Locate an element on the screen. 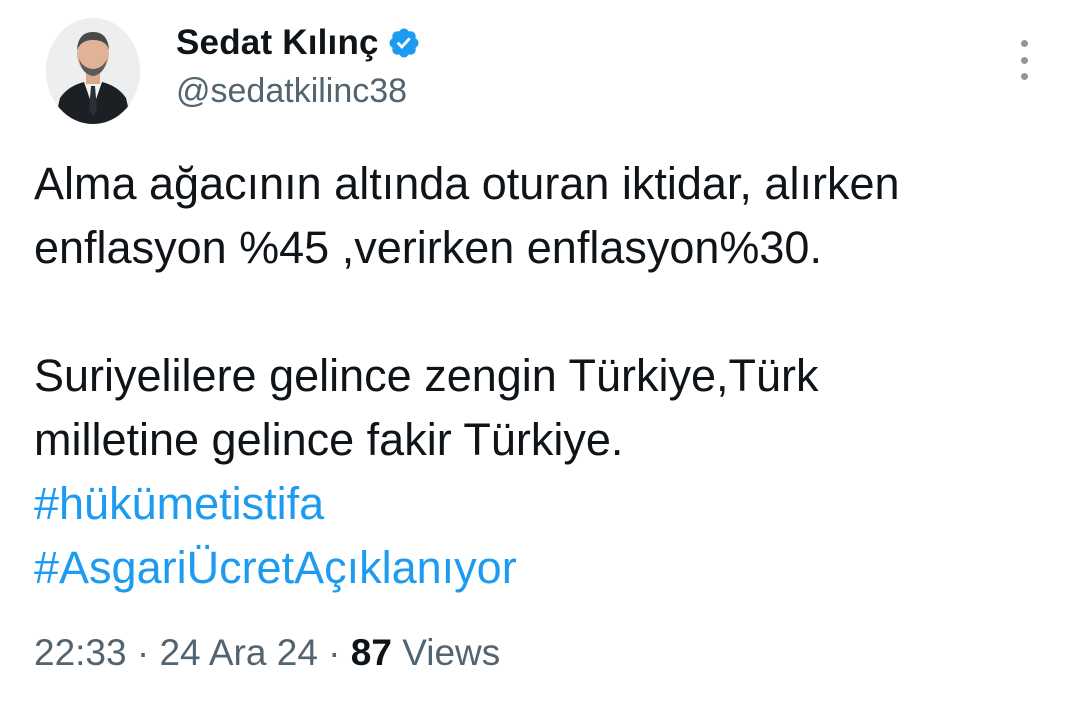  views-label: Views is located at coordinates (446, 652).